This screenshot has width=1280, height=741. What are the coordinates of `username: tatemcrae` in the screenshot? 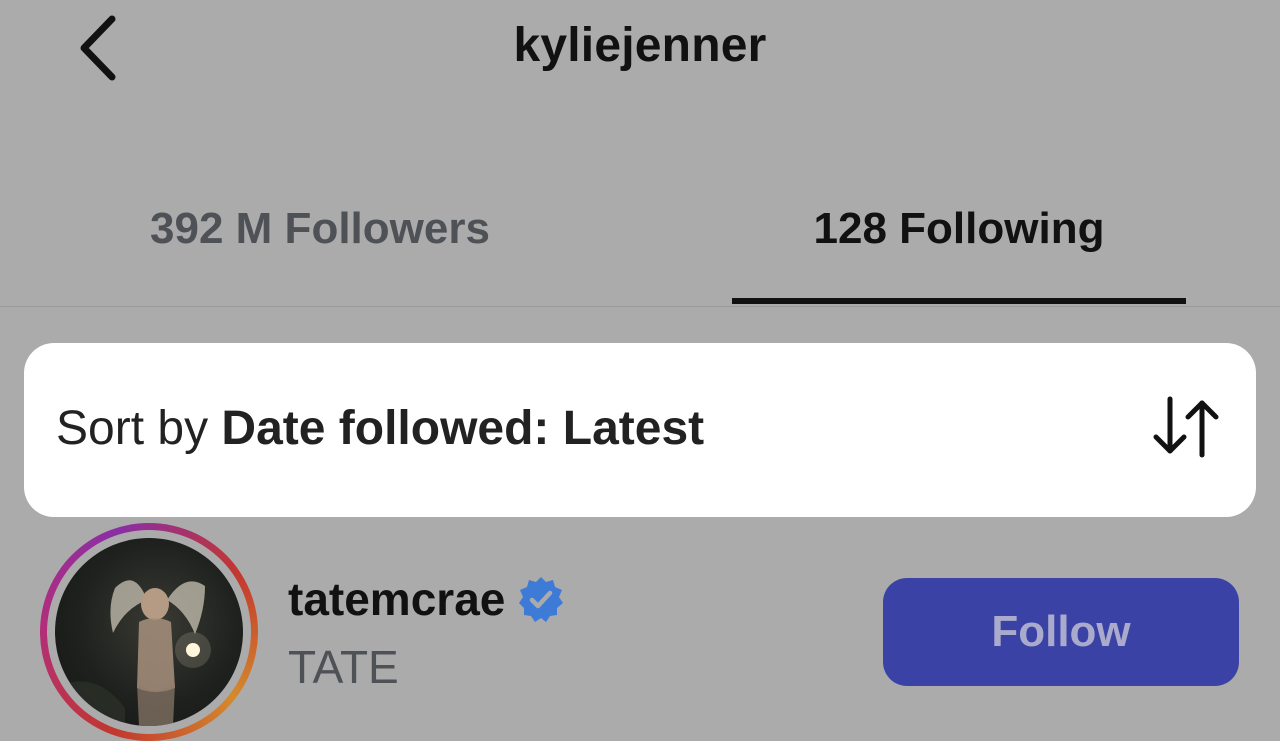 It's located at (397, 599).